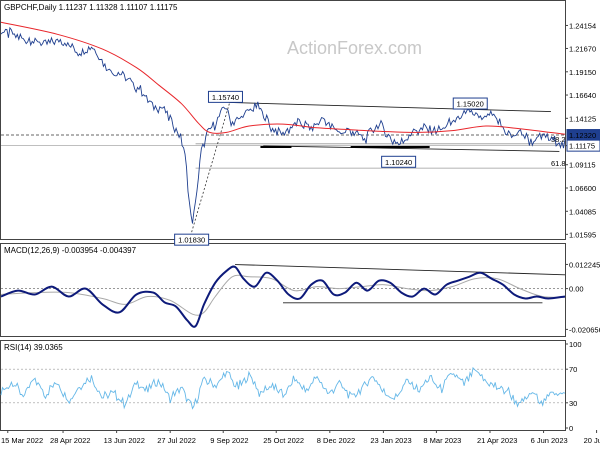 This screenshot has width=600, height=450. Describe the element at coordinates (573, 369) in the screenshot. I see `rsi-y-tick-label: 70` at that location.